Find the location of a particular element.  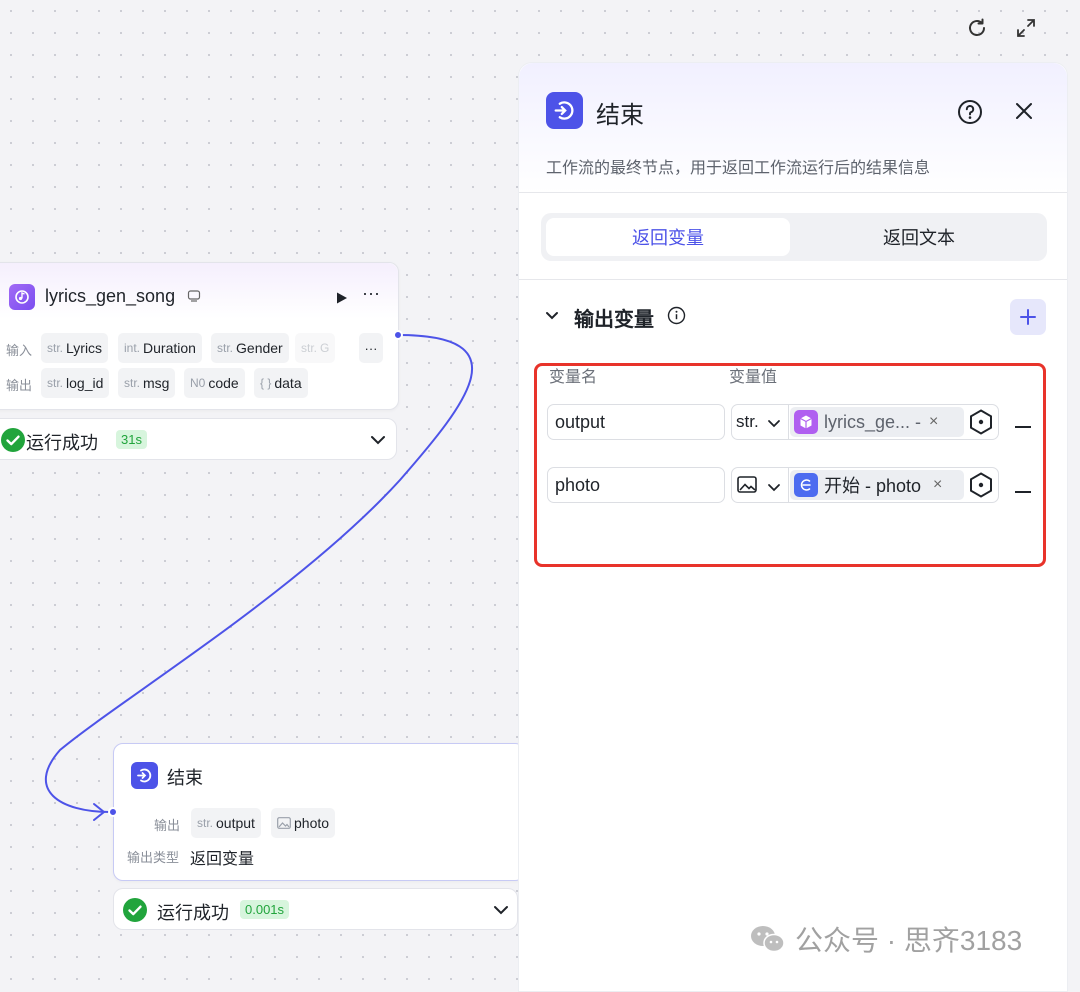

run-node-button is located at coordinates (342, 300).